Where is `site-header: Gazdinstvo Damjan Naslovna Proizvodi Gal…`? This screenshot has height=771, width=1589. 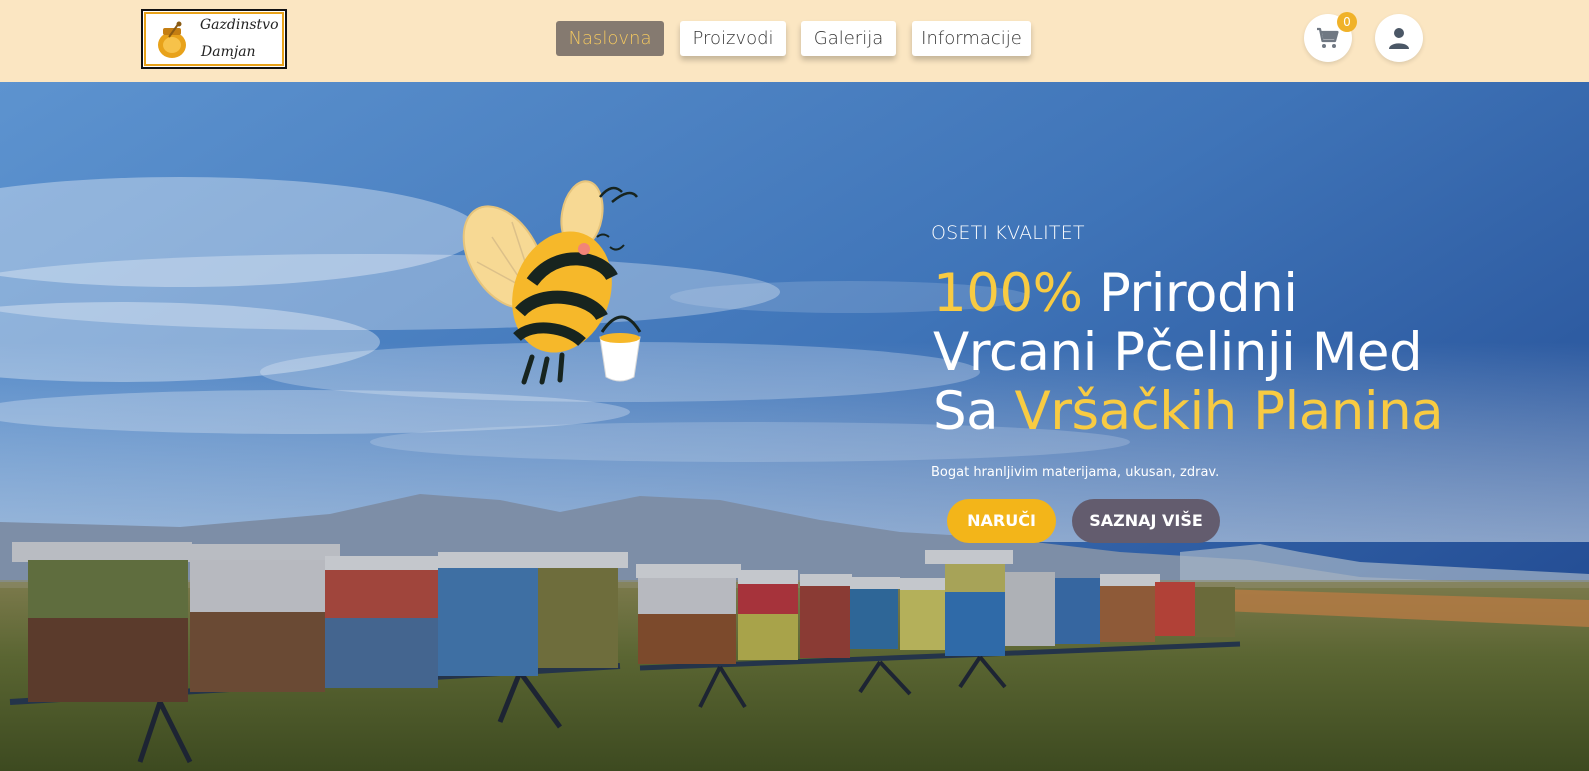 site-header: Gazdinstvo Damjan Naslovna Proizvodi Gal… is located at coordinates (794, 41).